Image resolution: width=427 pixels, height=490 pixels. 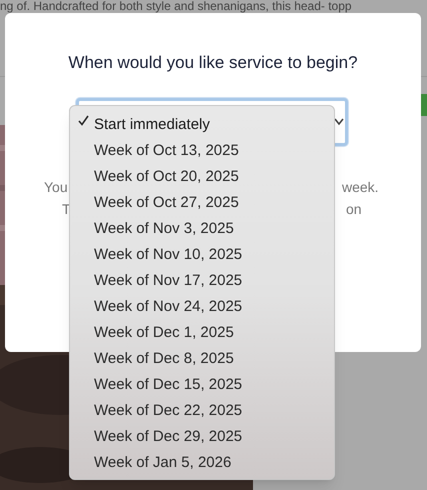 What do you see at coordinates (163, 463) in the screenshot?
I see `dropdown-option: Week of Jan 5, 2026` at bounding box center [163, 463].